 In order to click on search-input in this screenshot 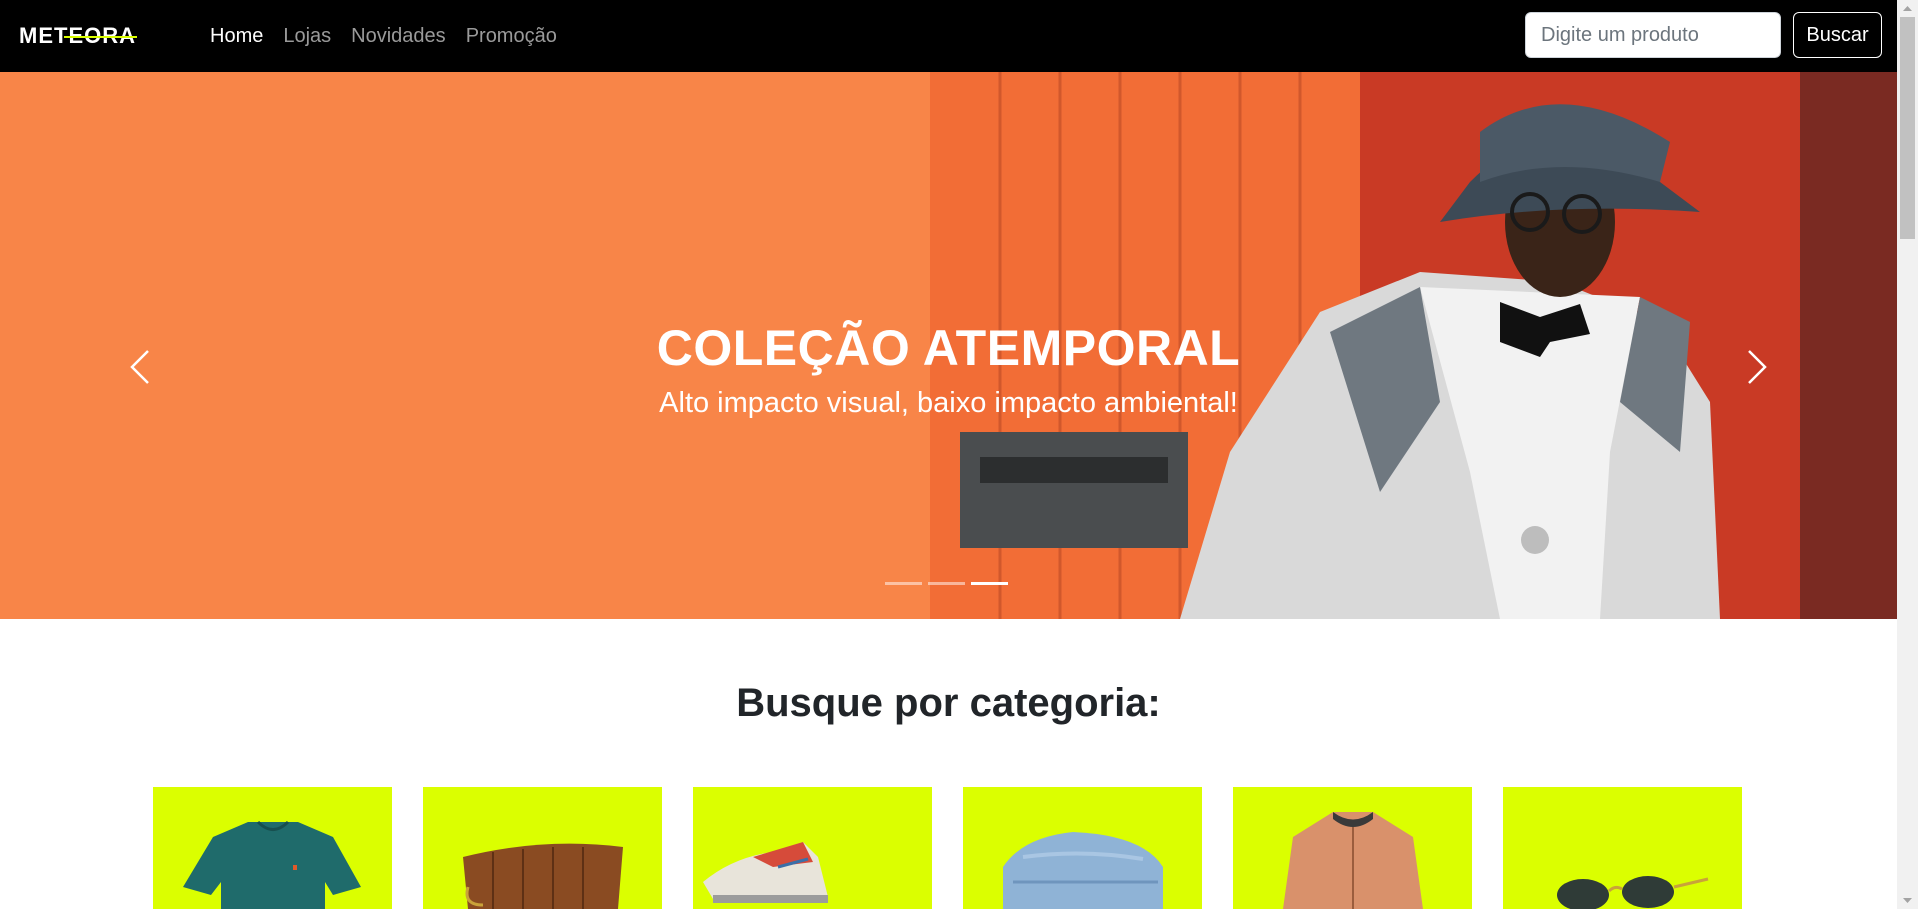, I will do `click(1653, 35)`.